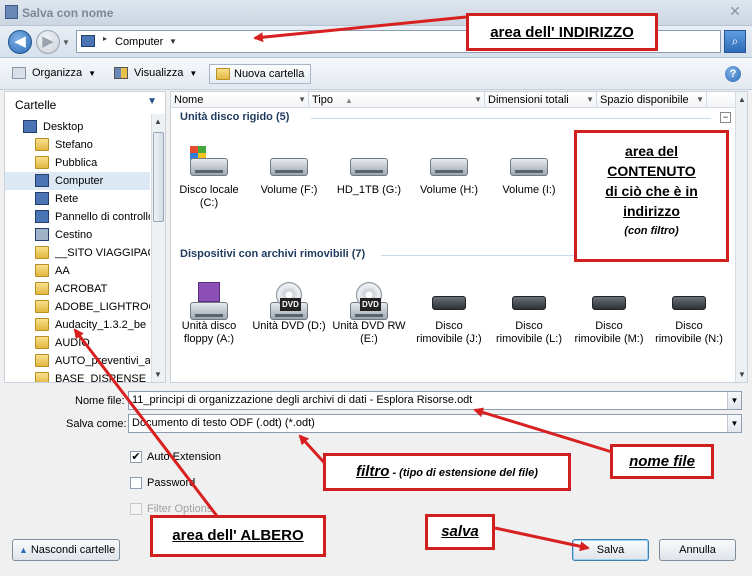  Describe the element at coordinates (11, 12) in the screenshot. I see `app-icon` at that location.